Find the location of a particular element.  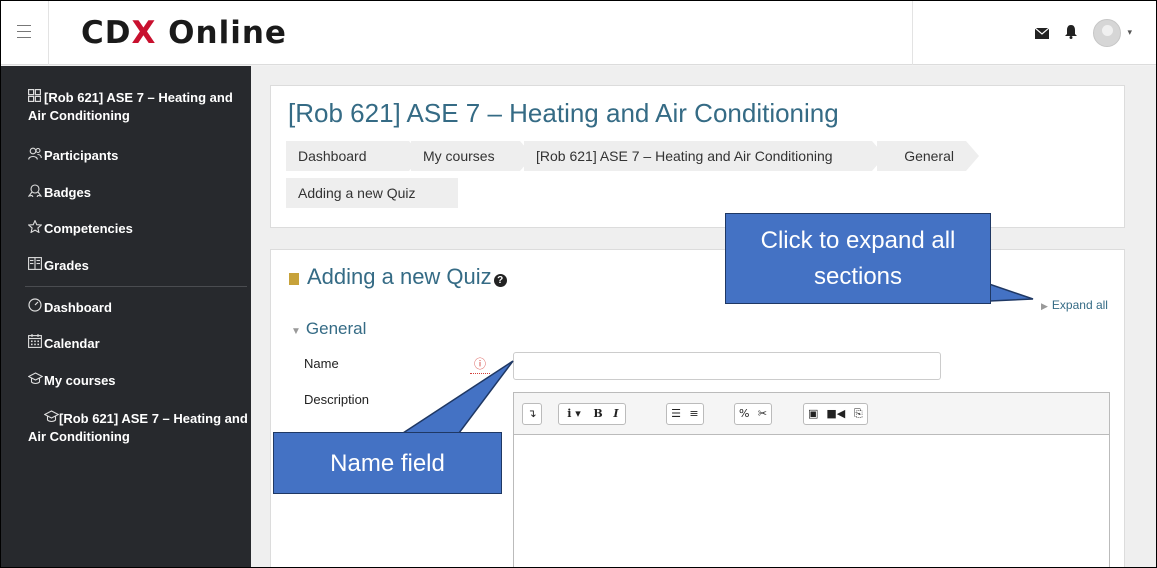

course-grid-icon is located at coordinates (36, 98).